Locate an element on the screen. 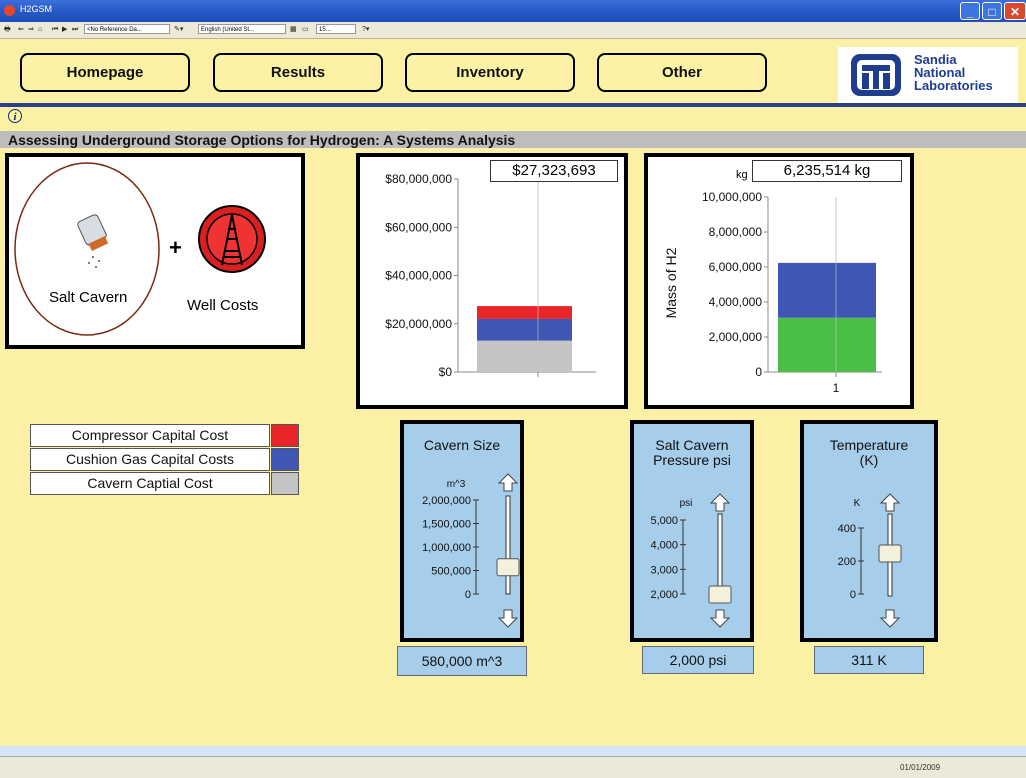  legend-label: Compressor Capital Cost is located at coordinates (150, 435).